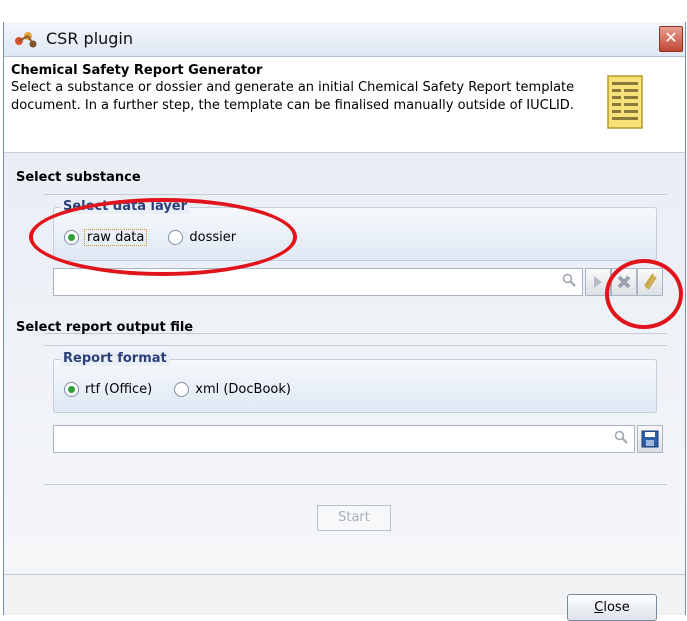  Describe the element at coordinates (625, 102) in the screenshot. I see `document-list-icon` at that location.